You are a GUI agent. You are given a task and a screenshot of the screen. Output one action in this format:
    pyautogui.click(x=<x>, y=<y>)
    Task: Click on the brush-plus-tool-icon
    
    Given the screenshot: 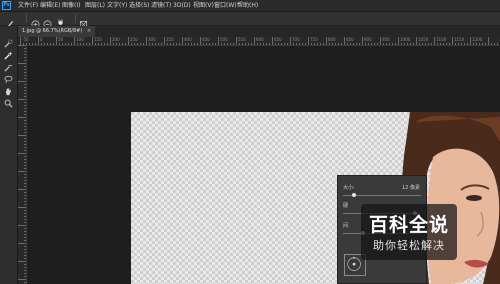 What is the action you would take?
    pyautogui.click(x=8, y=55)
    